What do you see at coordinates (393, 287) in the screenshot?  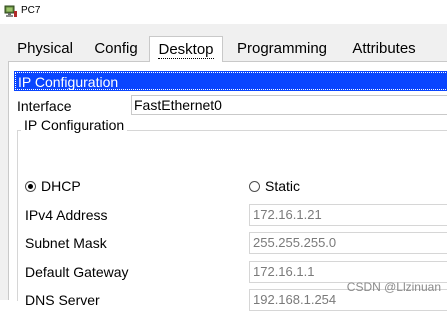 I see `watermark: CSDN @Llzinuan` at bounding box center [393, 287].